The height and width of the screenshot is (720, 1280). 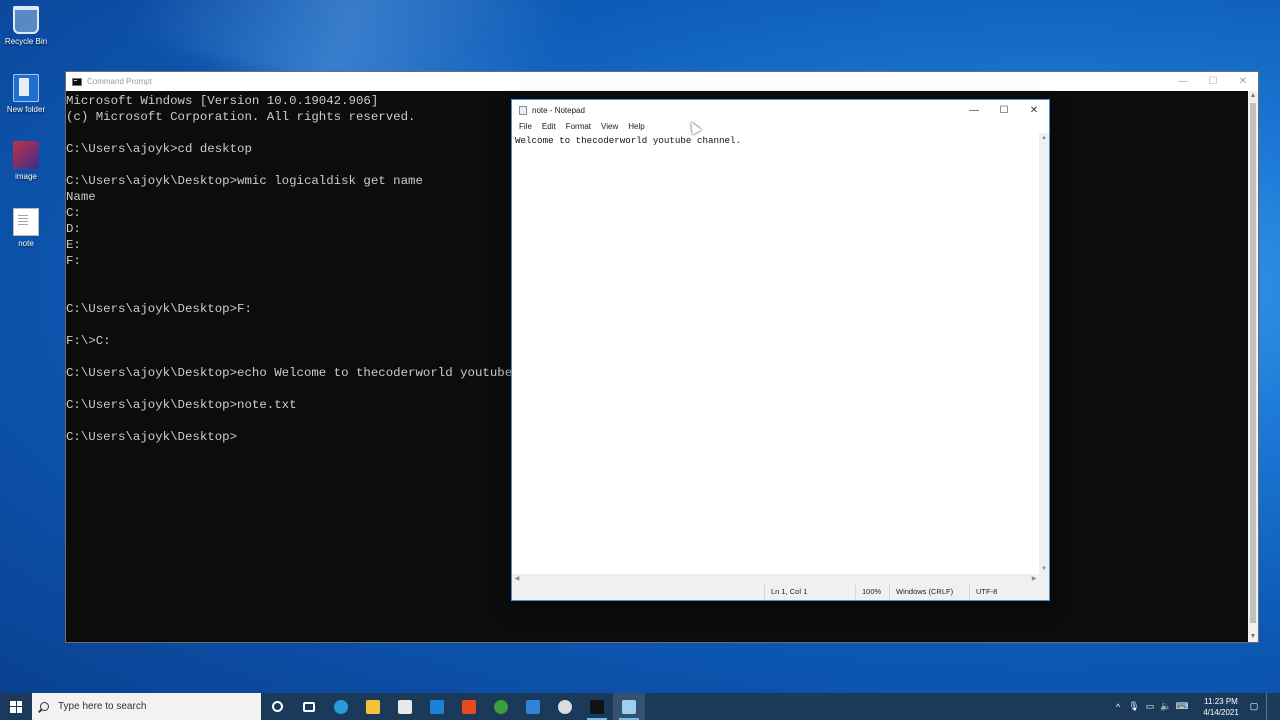 I want to click on desktop-icon-recycle-bin: Recycle Bin, so click(x=26, y=26).